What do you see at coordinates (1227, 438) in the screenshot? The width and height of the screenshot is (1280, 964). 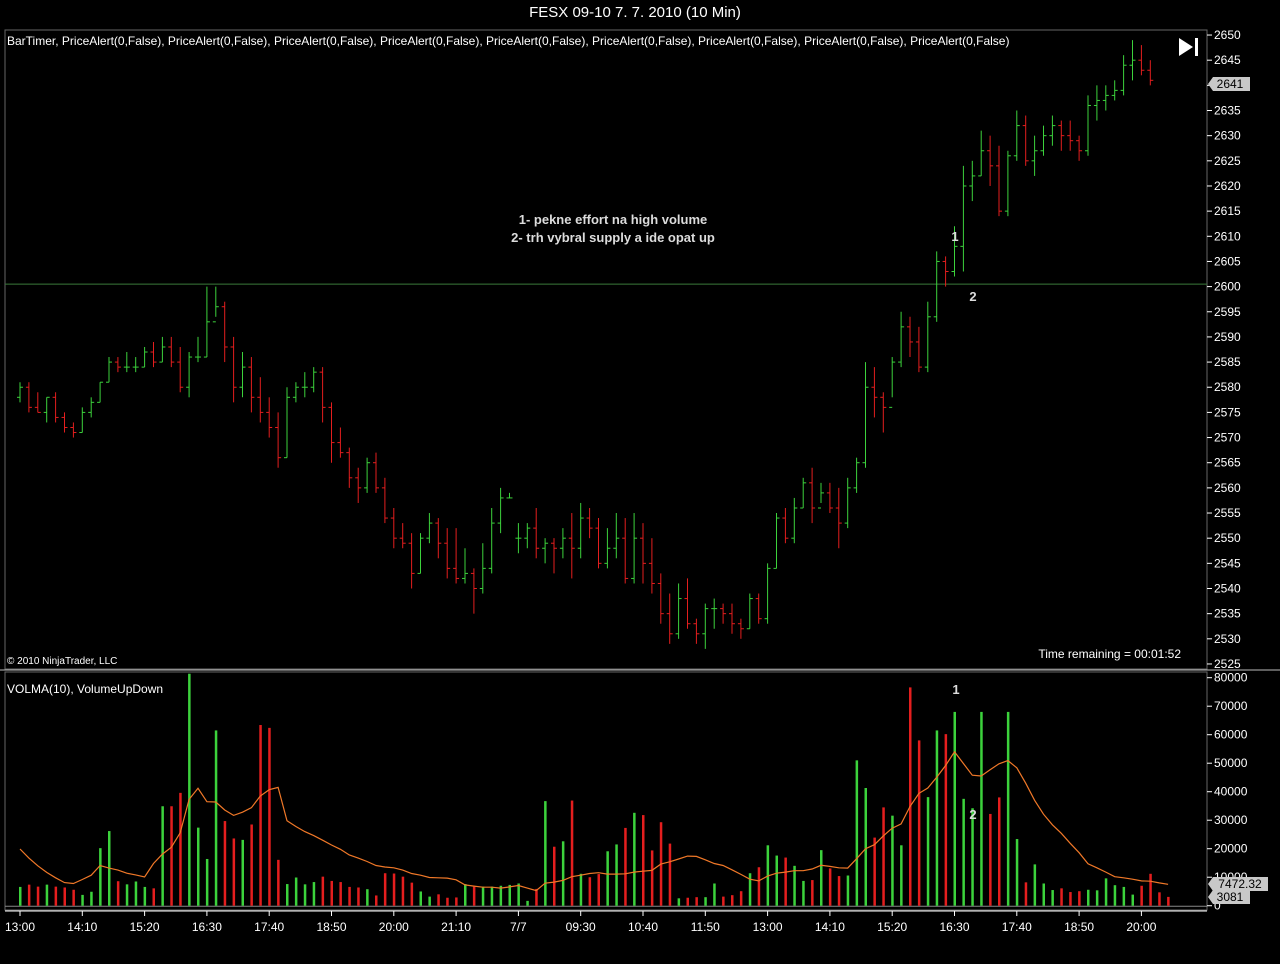 I see `price-tick-label: 2570` at bounding box center [1227, 438].